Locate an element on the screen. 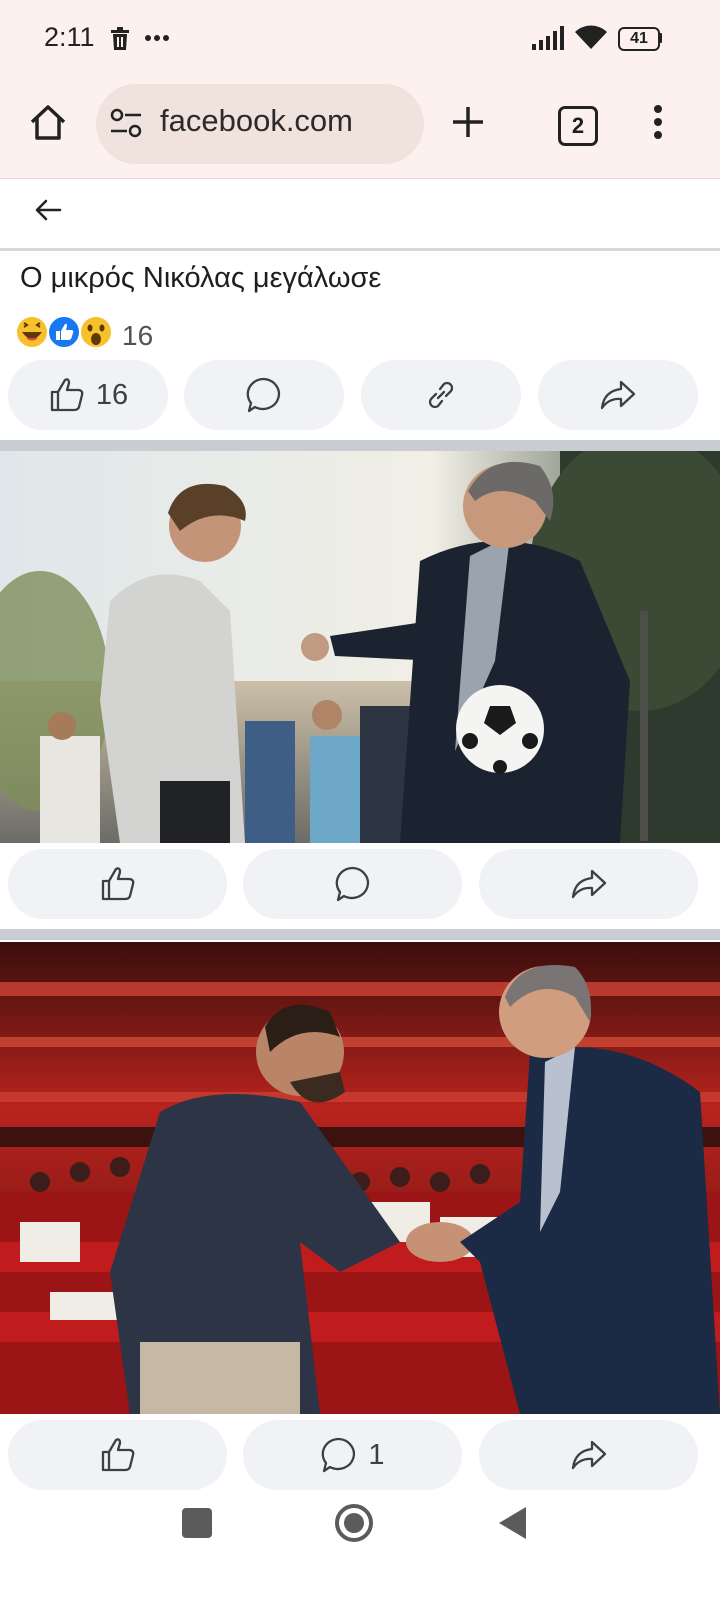 This screenshot has height=1600, width=720. wifi-icon is located at coordinates (591, 37).